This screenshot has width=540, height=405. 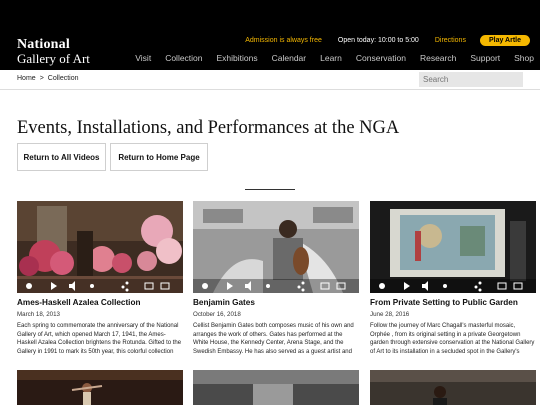 I want to click on nav-shop: Shop, so click(x=524, y=58).